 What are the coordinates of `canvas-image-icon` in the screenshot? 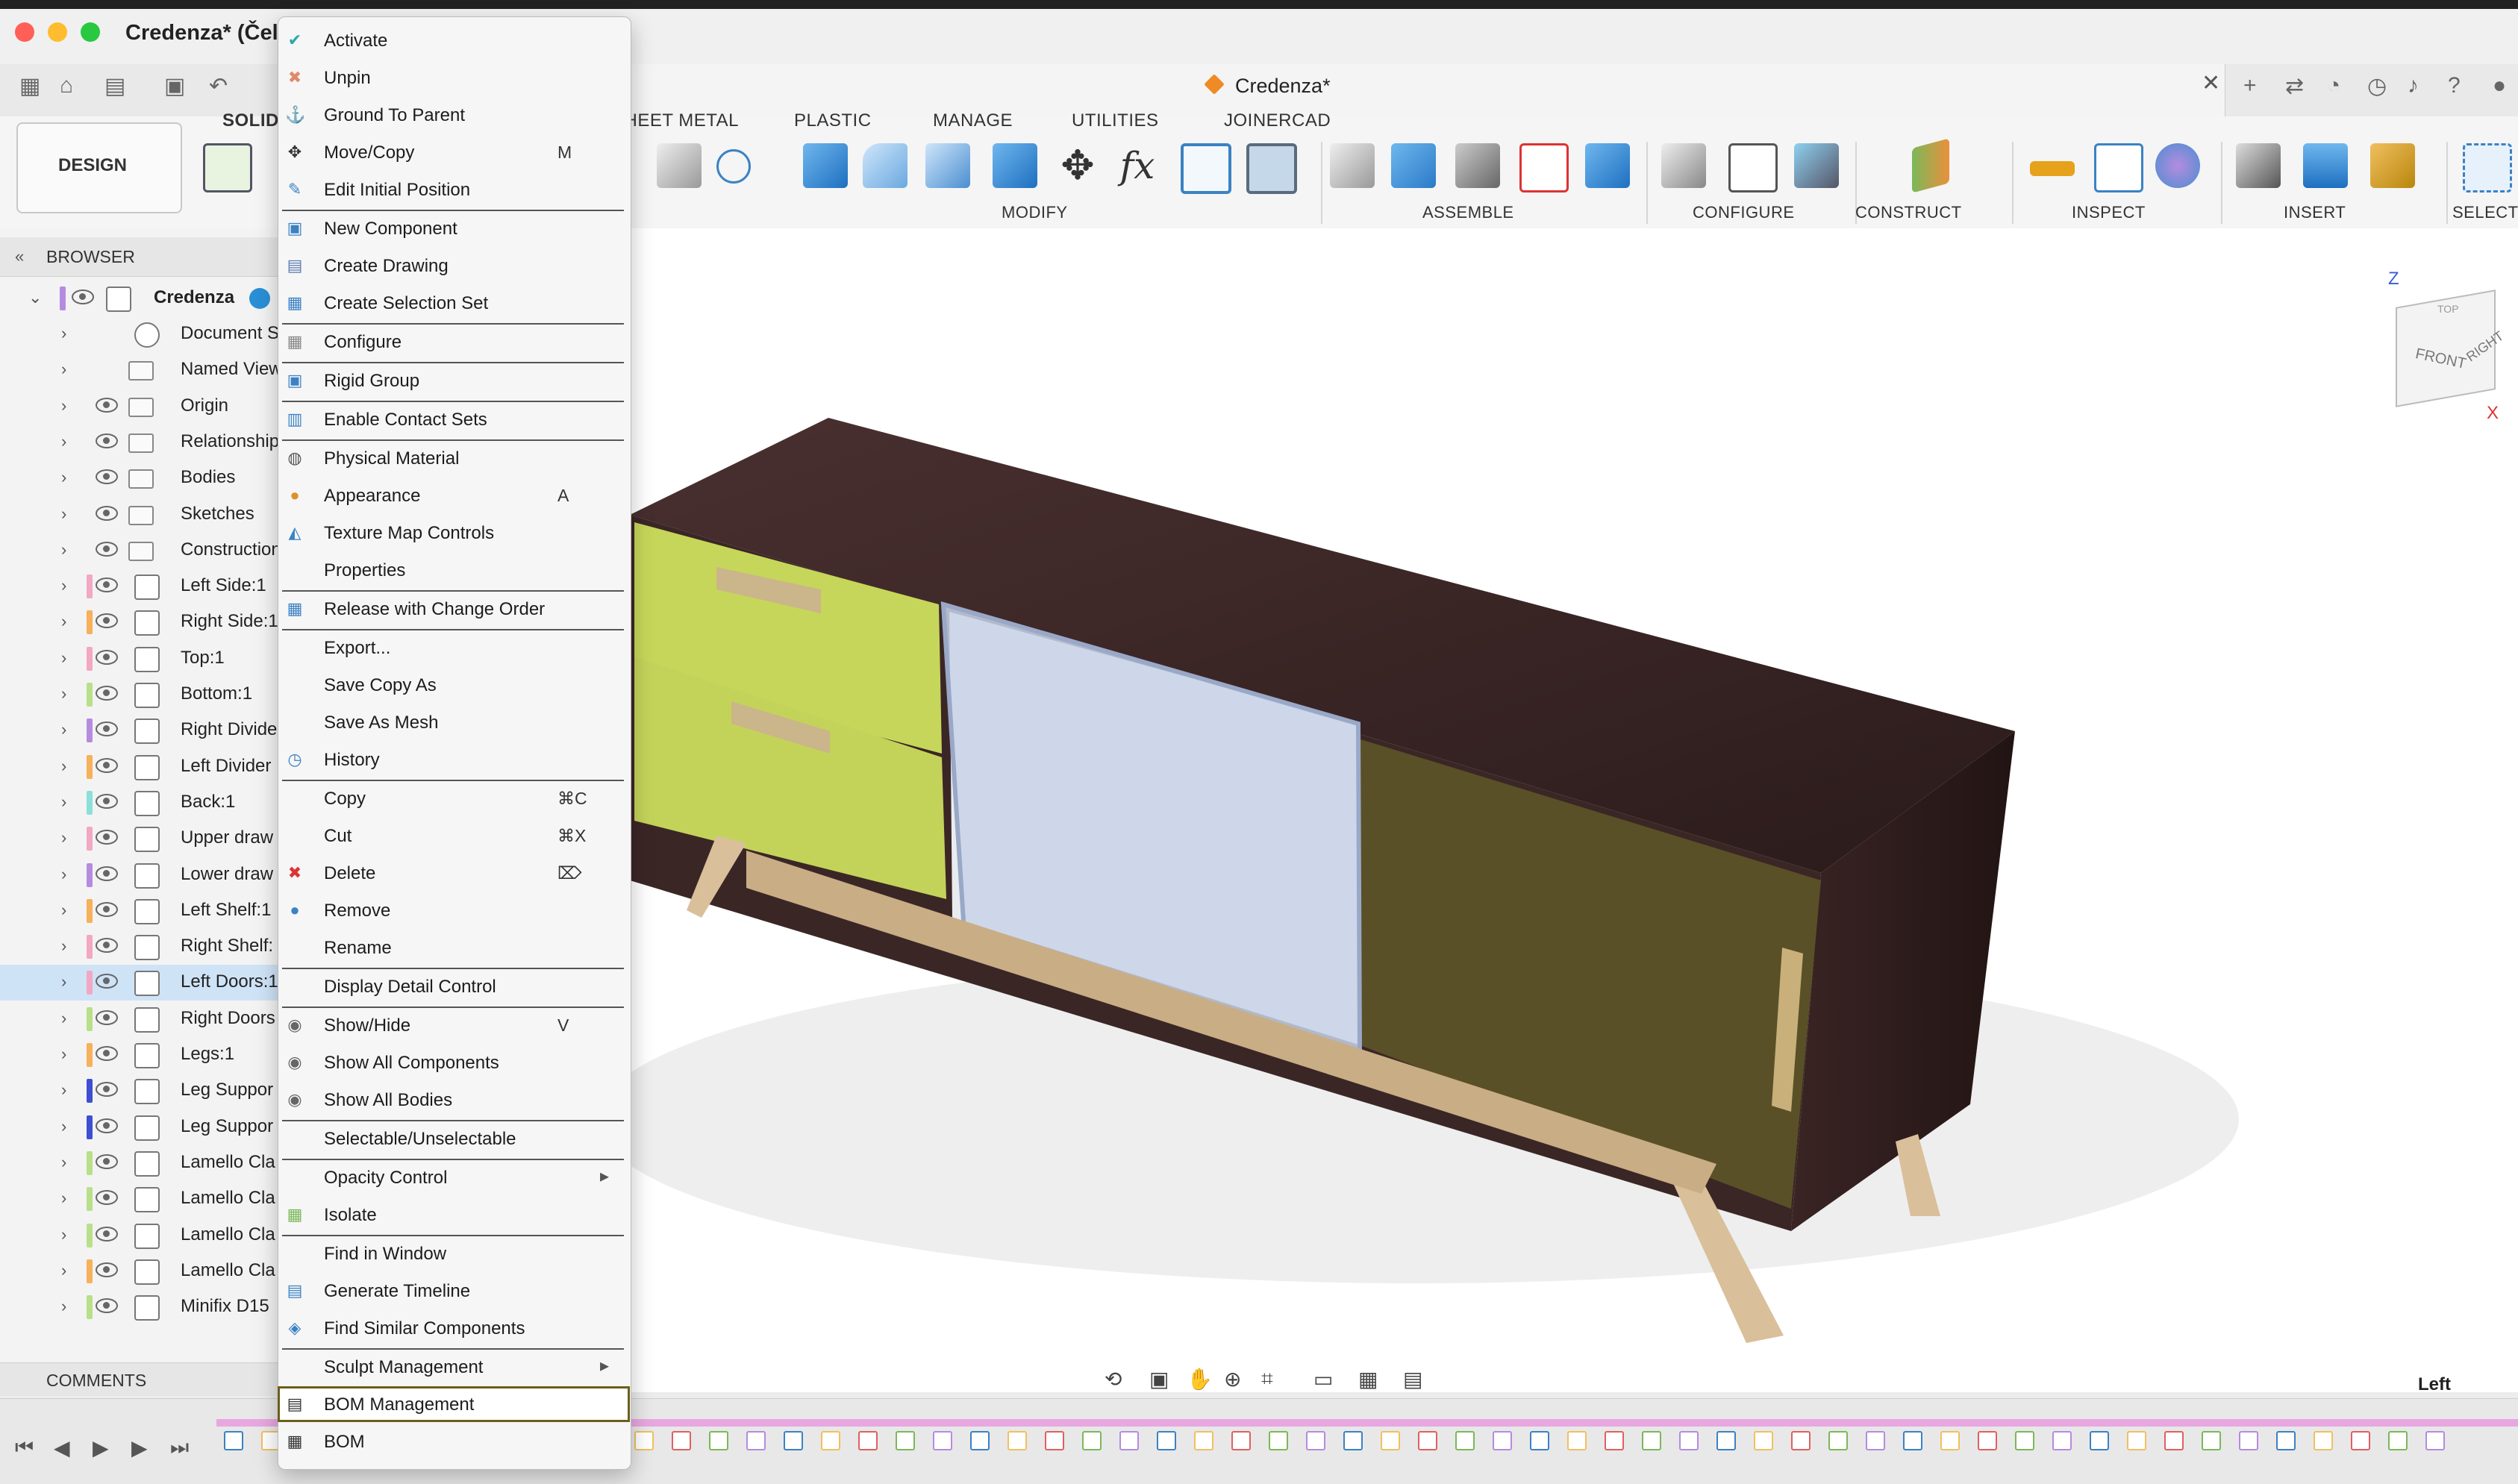 It's located at (2325, 165).